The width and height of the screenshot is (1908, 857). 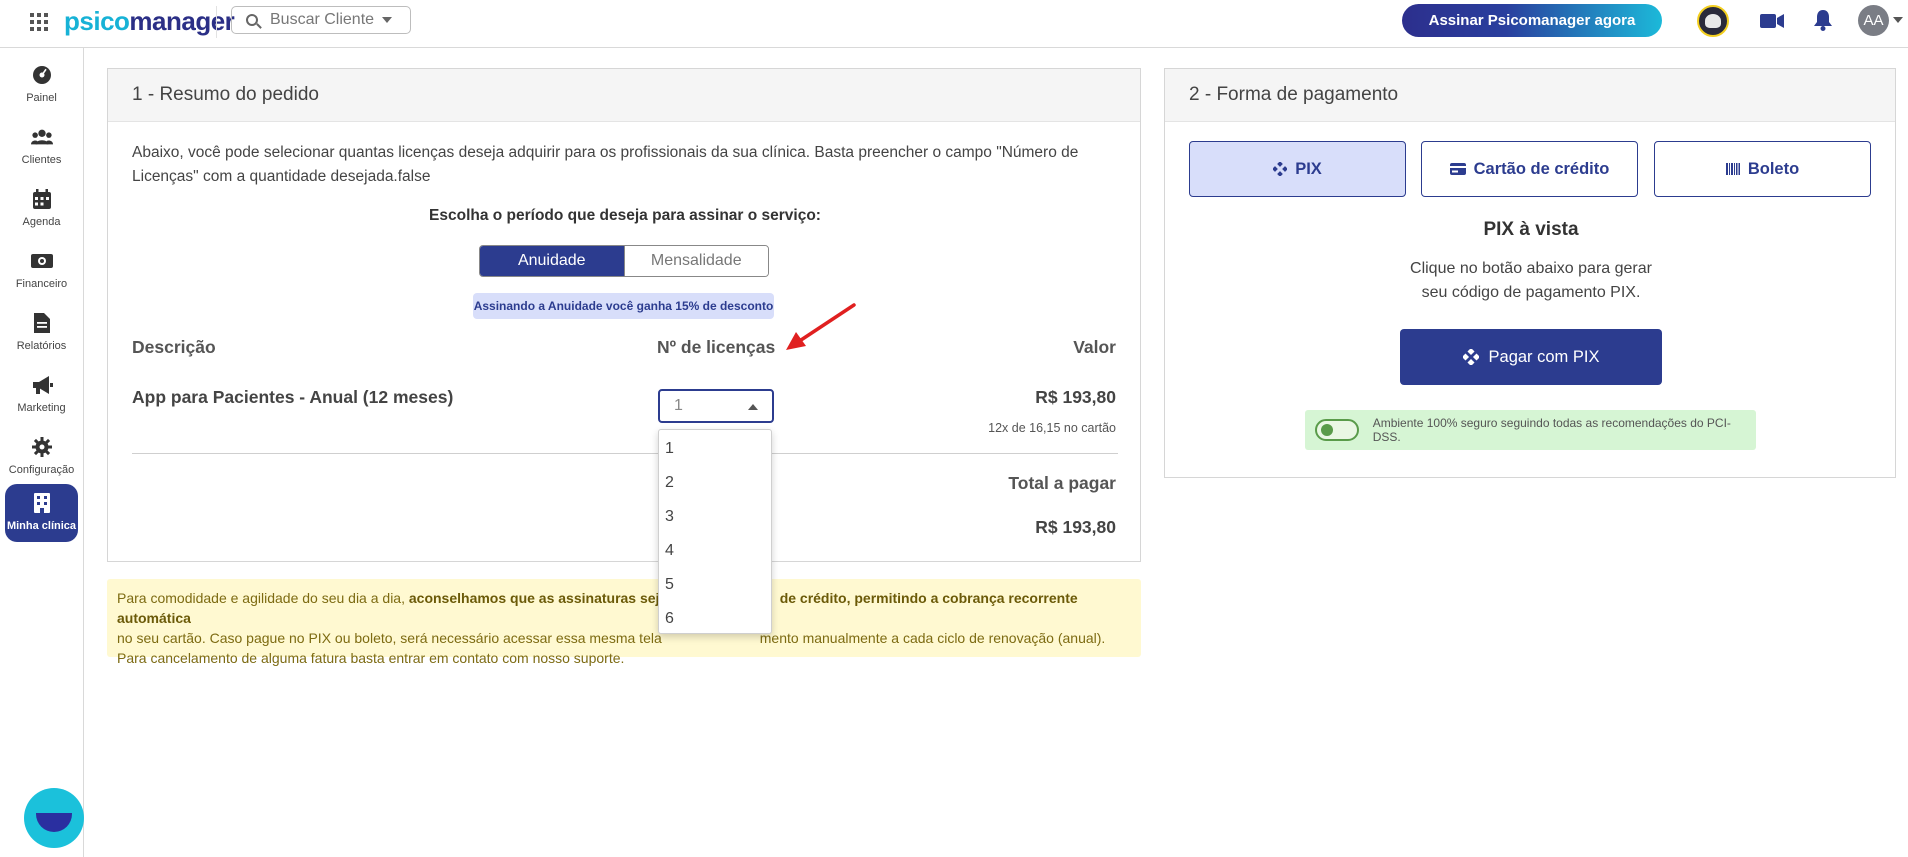 I want to click on licenses-select-value: 1, so click(x=678, y=405).